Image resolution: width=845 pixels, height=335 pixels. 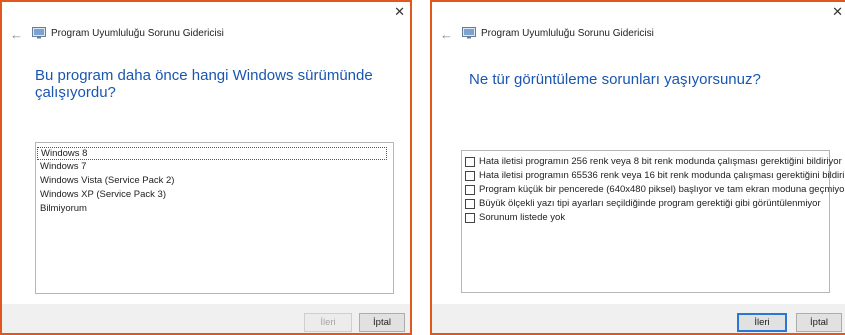 I want to click on problem-option-not-listed: Sorunum listede yok, so click(x=515, y=218).